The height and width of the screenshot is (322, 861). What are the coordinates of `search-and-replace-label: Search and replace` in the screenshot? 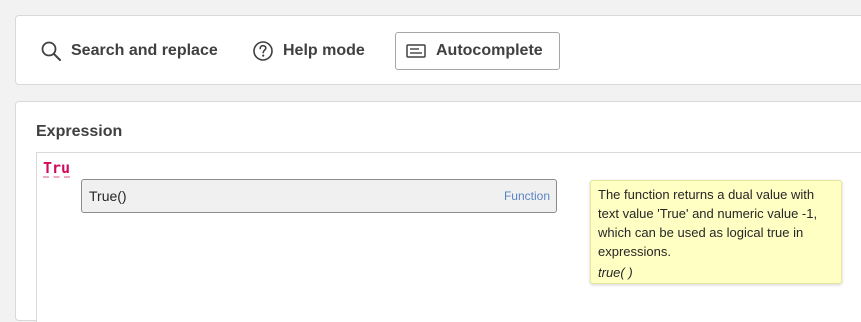 It's located at (144, 50).